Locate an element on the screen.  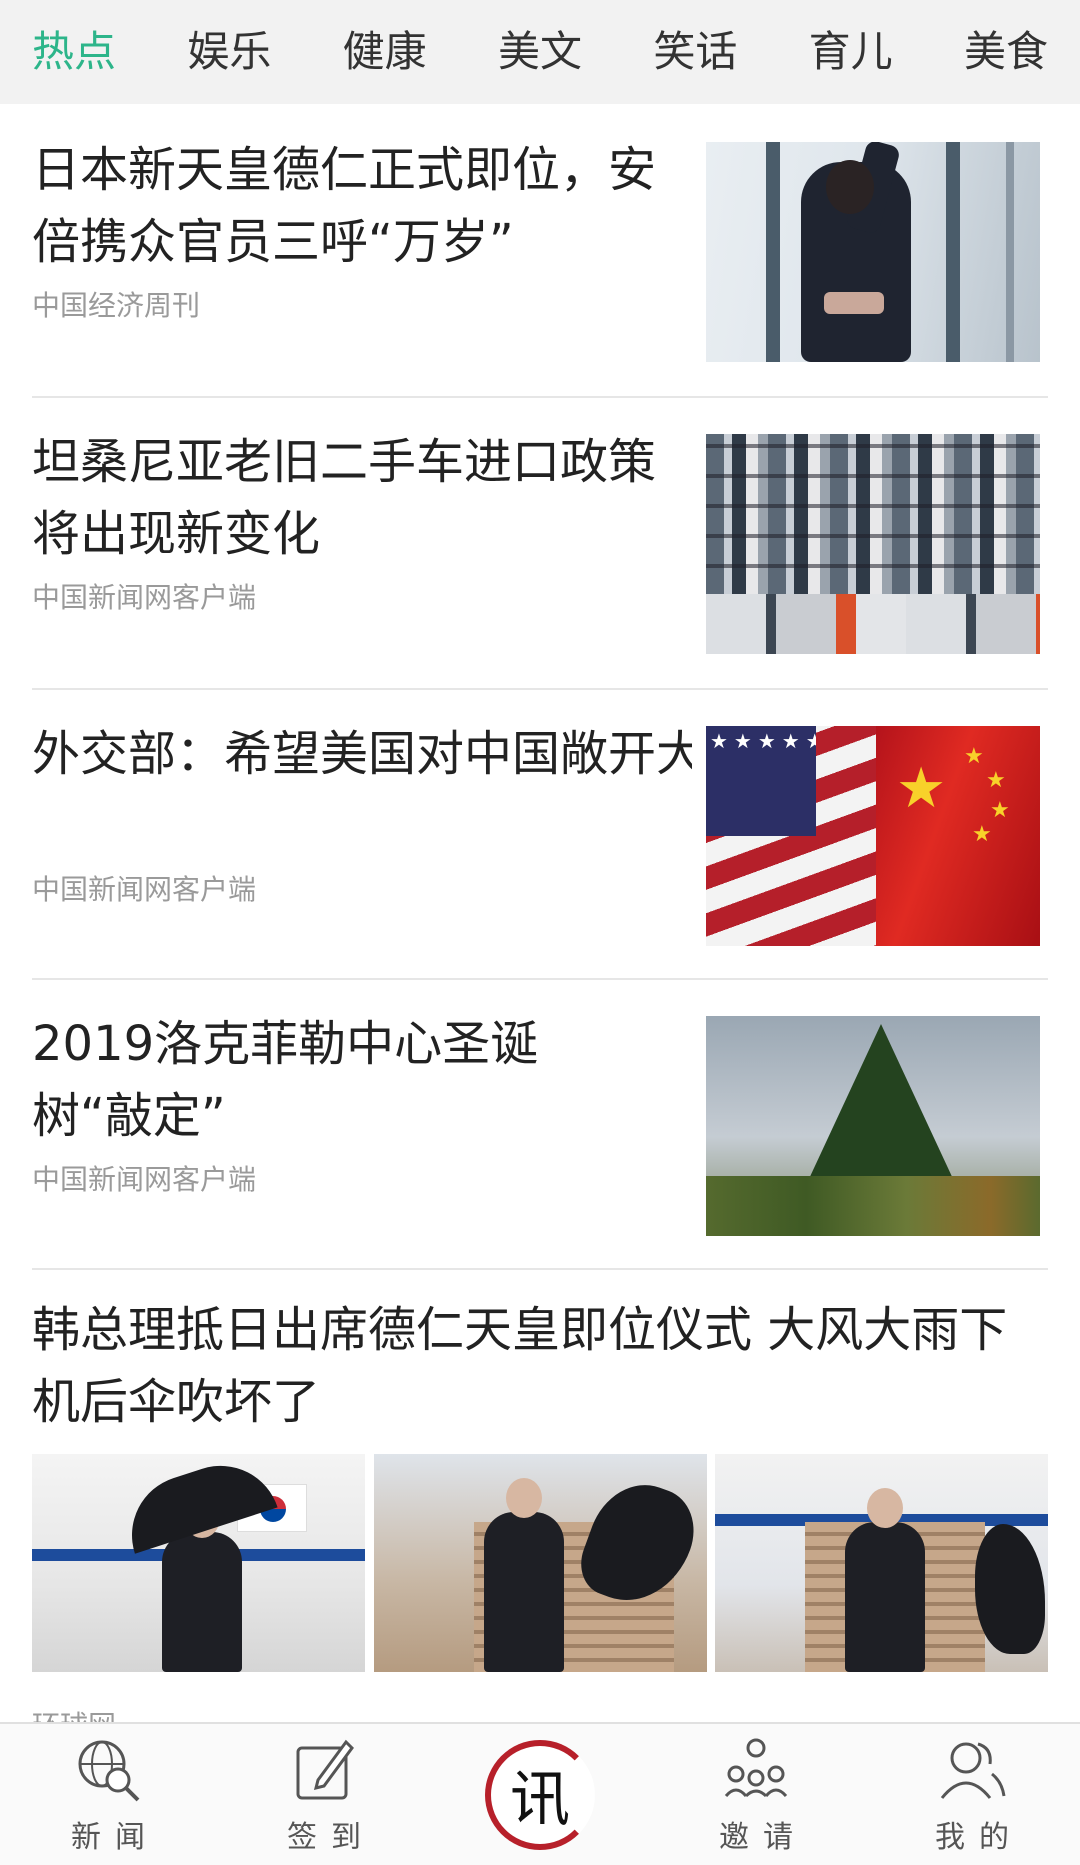
bottom-nav-bar: 新闻 签到 讯 邀请 我的 is located at coordinates (540, 1793).